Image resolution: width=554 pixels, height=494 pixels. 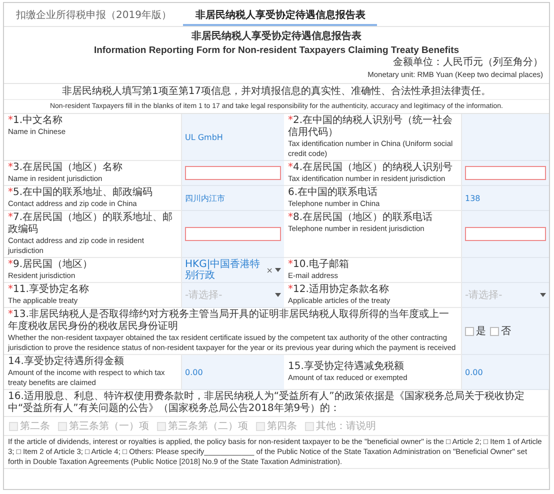 What do you see at coordinates (276, 91) in the screenshot?
I see `notice-text: 非居民纳税人填写第1项至第17项信息，并对填报信息的真实性、准确性、合法性承担法律责任。` at bounding box center [276, 91].